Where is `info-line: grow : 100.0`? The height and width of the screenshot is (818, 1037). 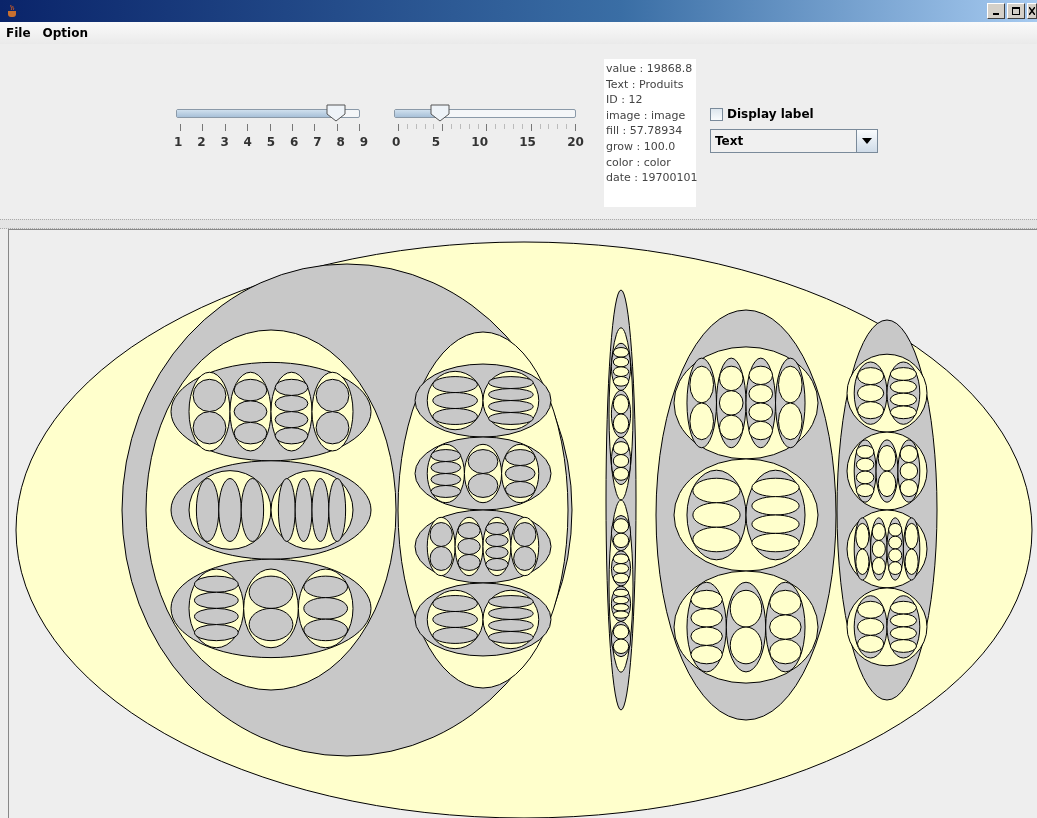 info-line: grow : 100.0 is located at coordinates (641, 146).